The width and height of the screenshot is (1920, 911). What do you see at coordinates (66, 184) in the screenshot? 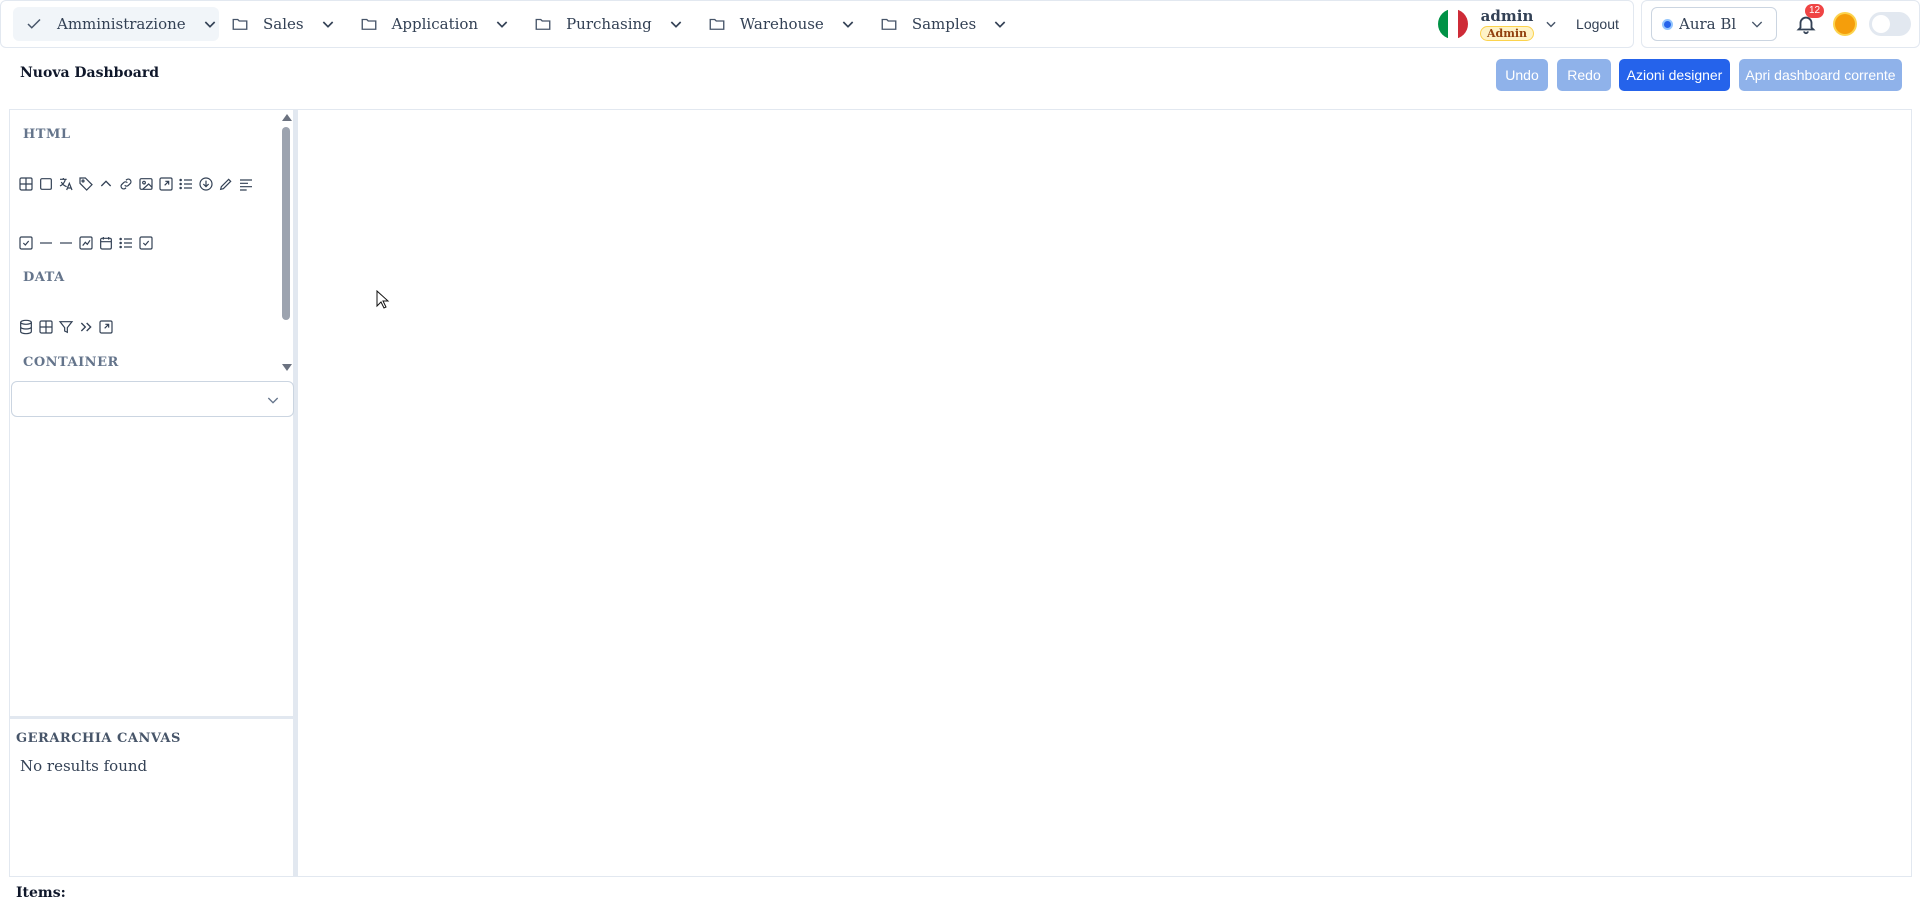
I see `translate-icon` at bounding box center [66, 184].